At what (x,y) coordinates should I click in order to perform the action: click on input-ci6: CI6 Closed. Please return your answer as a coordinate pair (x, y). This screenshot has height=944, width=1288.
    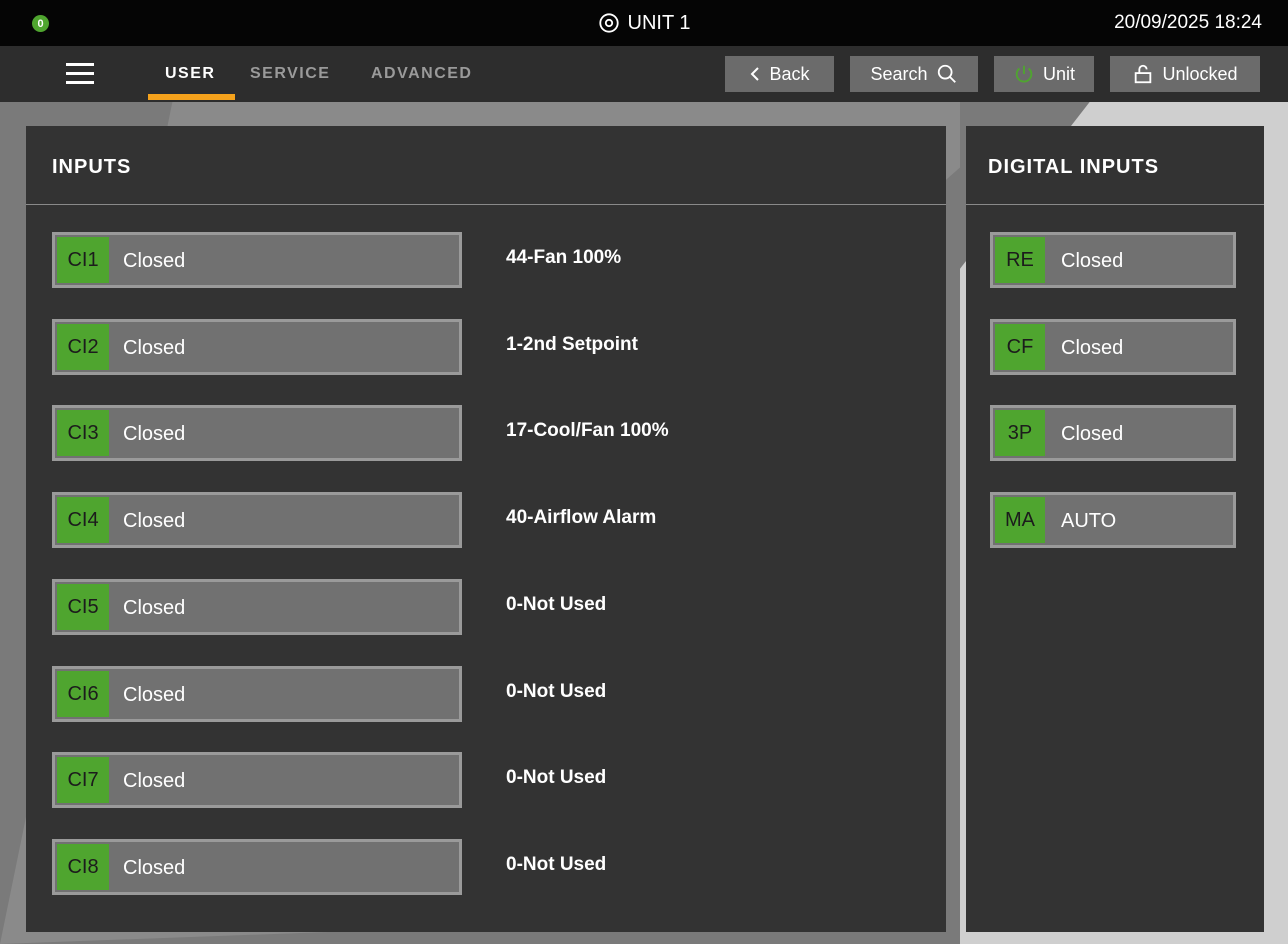
    Looking at the image, I should click on (257, 694).